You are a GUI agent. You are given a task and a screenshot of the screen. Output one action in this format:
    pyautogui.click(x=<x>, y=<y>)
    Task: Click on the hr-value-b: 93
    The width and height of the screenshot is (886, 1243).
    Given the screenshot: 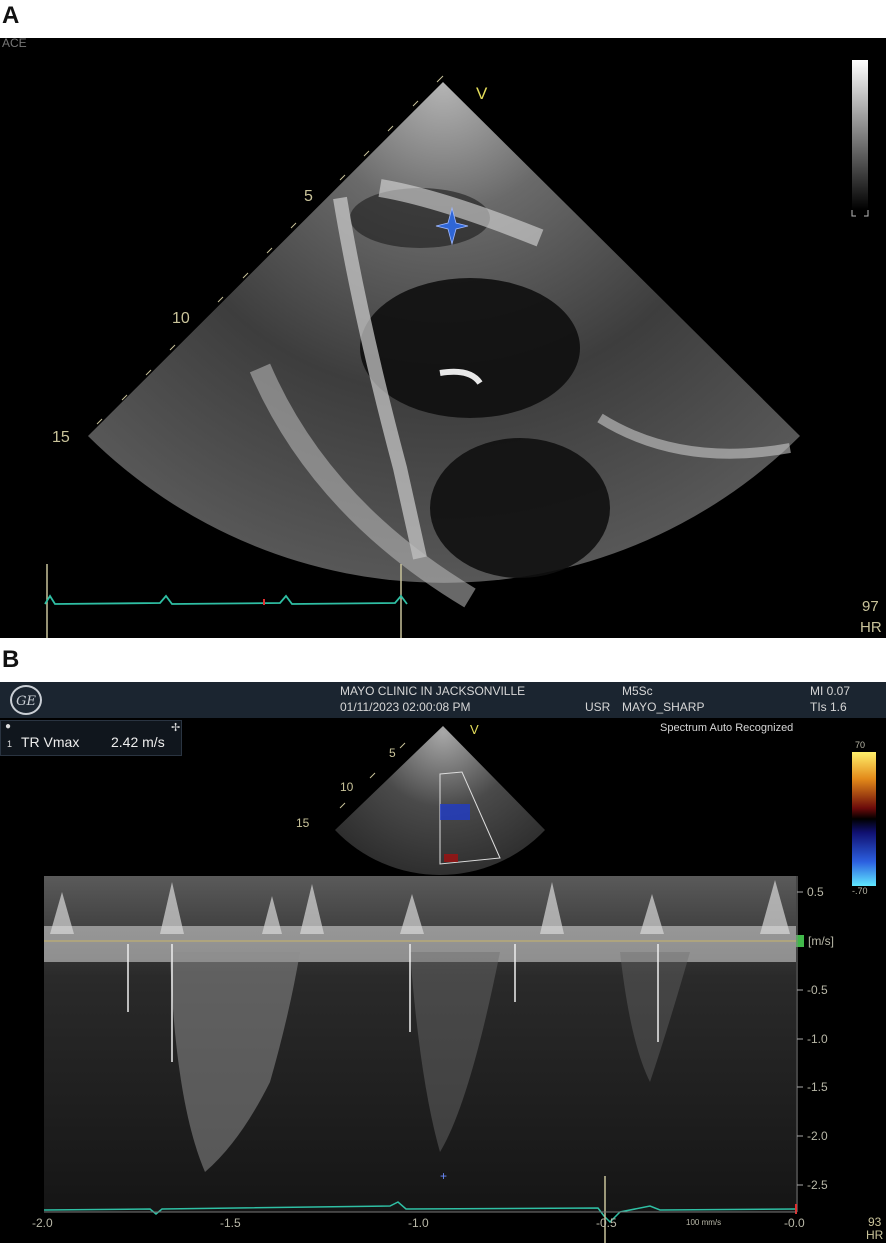 What is the action you would take?
    pyautogui.click(x=875, y=1222)
    